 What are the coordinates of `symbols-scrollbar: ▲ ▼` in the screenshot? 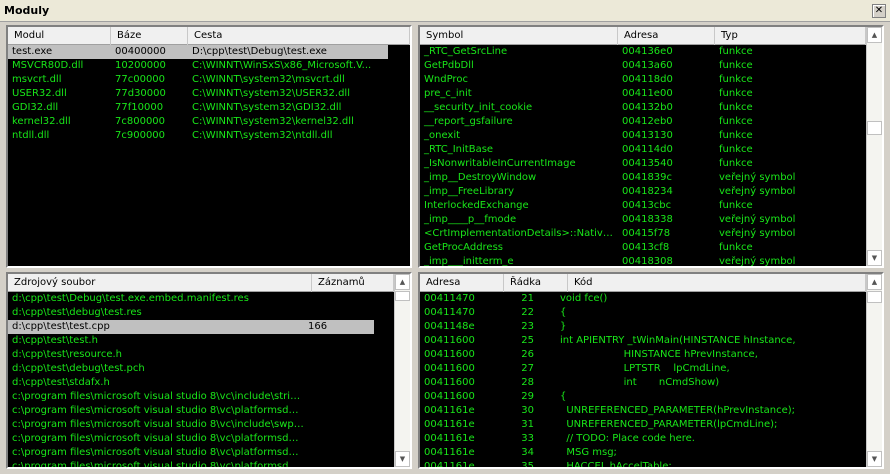 It's located at (874, 146).